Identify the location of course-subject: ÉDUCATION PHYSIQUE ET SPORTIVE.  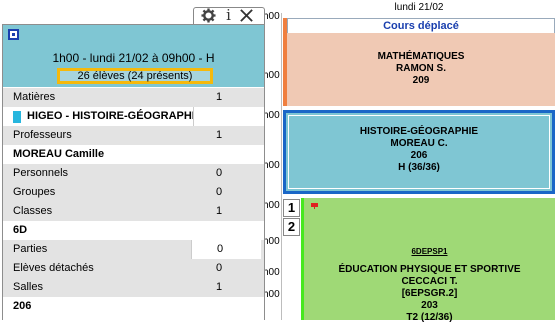
(429, 269).